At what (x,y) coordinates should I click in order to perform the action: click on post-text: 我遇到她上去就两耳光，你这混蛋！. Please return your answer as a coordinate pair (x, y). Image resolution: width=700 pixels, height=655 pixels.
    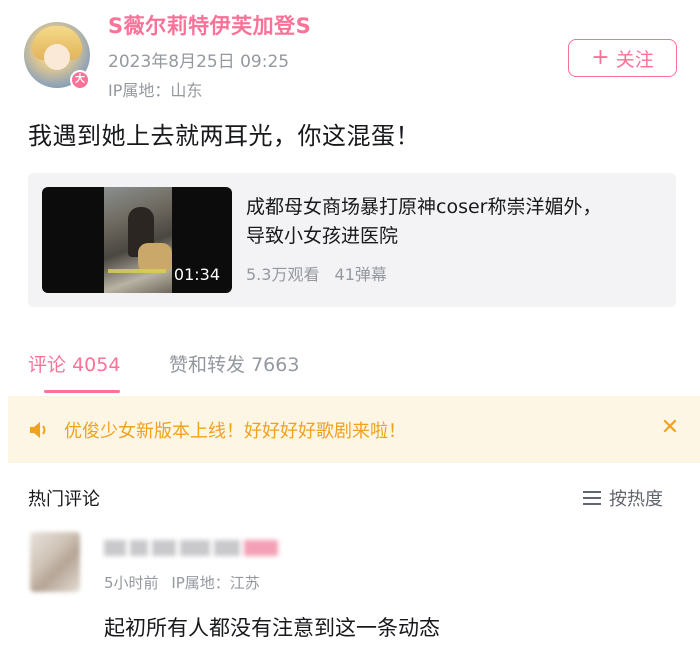
    Looking at the image, I should click on (224, 136).